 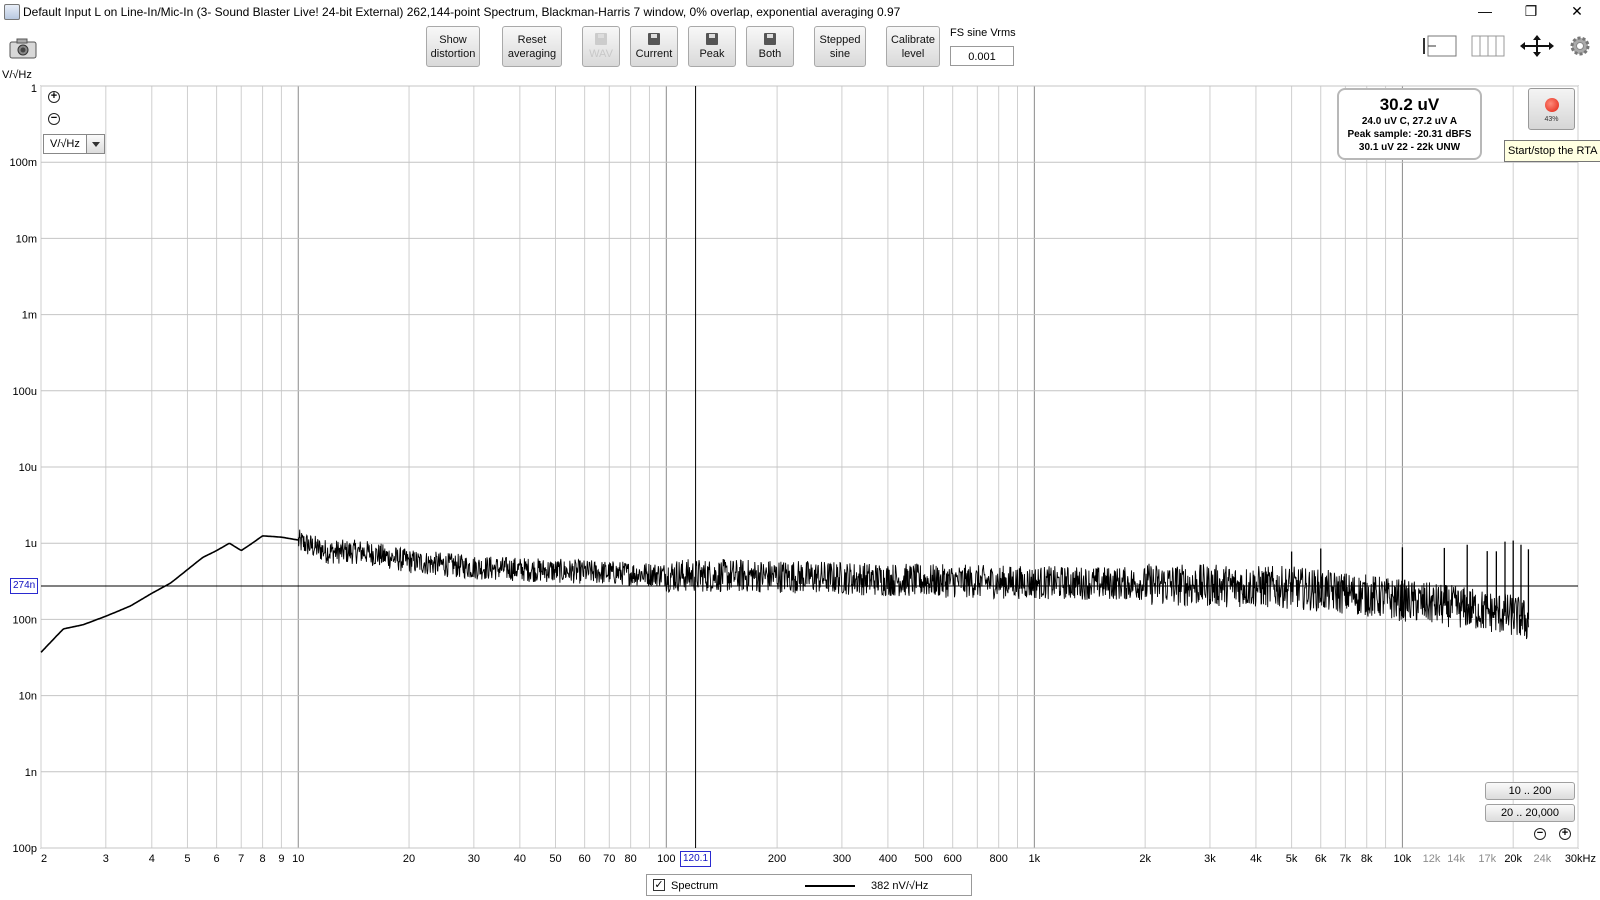 What do you see at coordinates (31, 544) in the screenshot?
I see `y-tick-label: 1u` at bounding box center [31, 544].